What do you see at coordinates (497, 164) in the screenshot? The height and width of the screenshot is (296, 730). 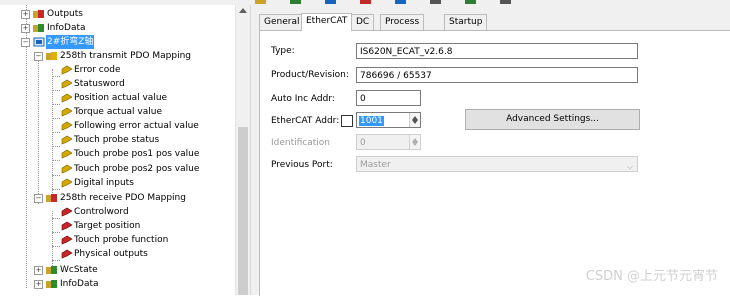 I see `previous-port-dropdown: Master ⌵` at bounding box center [497, 164].